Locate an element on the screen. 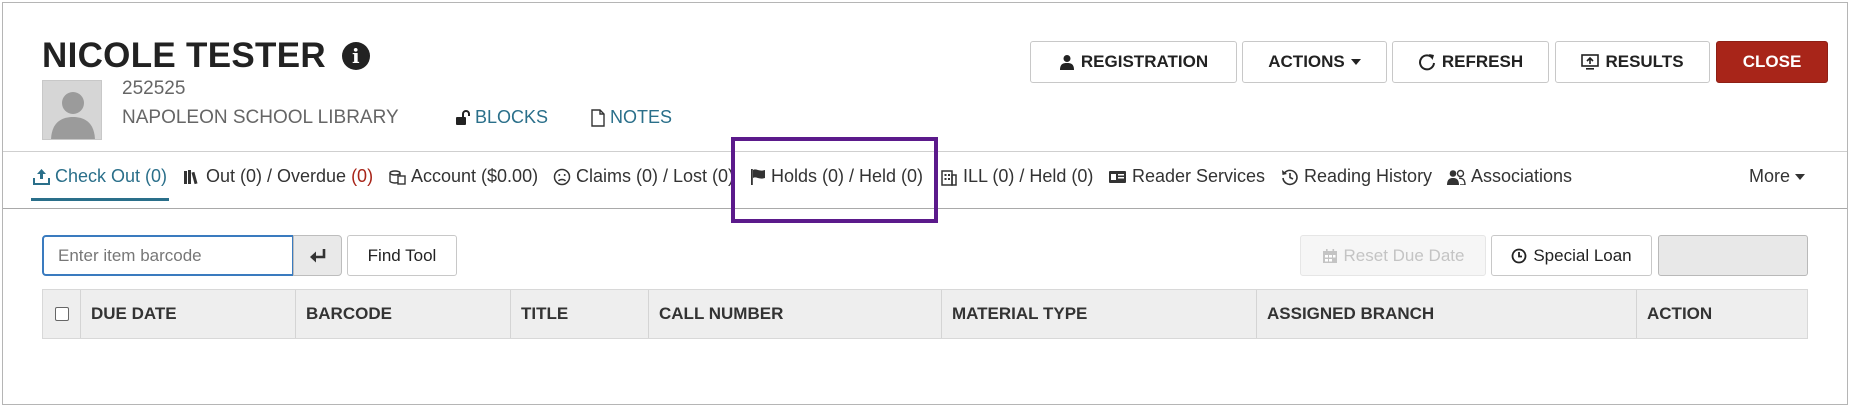  tab-account-label: Account ($0.00) is located at coordinates (475, 176).